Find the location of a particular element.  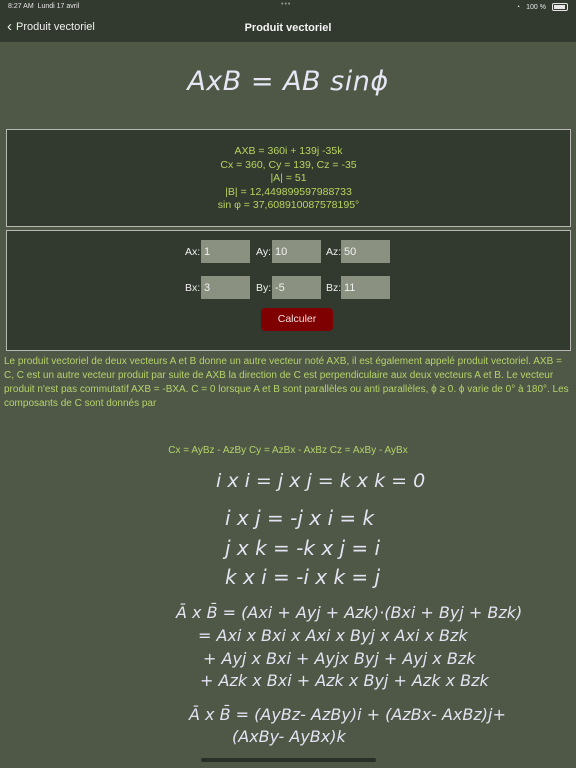

result-vector: AXB = 360i + 139j -35k is located at coordinates (288, 151).